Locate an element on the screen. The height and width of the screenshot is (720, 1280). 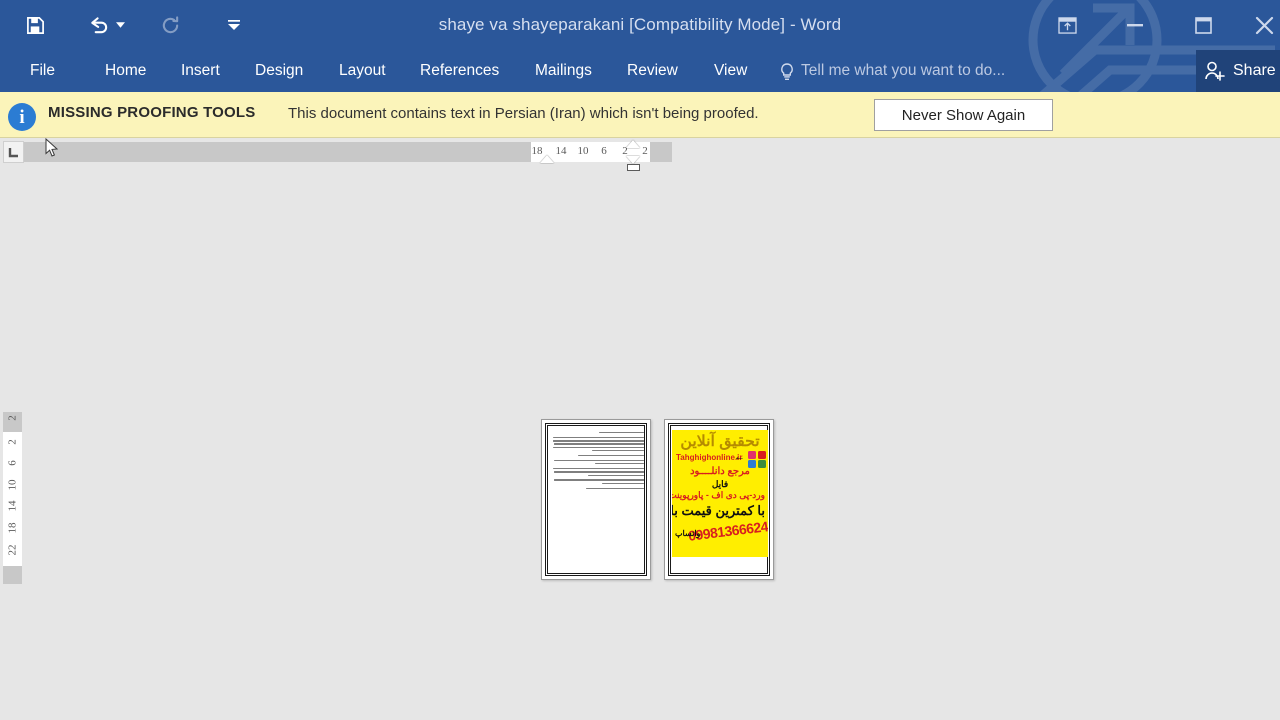
ad-logo-text: تحقیق آنلاین is located at coordinates (720, 441).